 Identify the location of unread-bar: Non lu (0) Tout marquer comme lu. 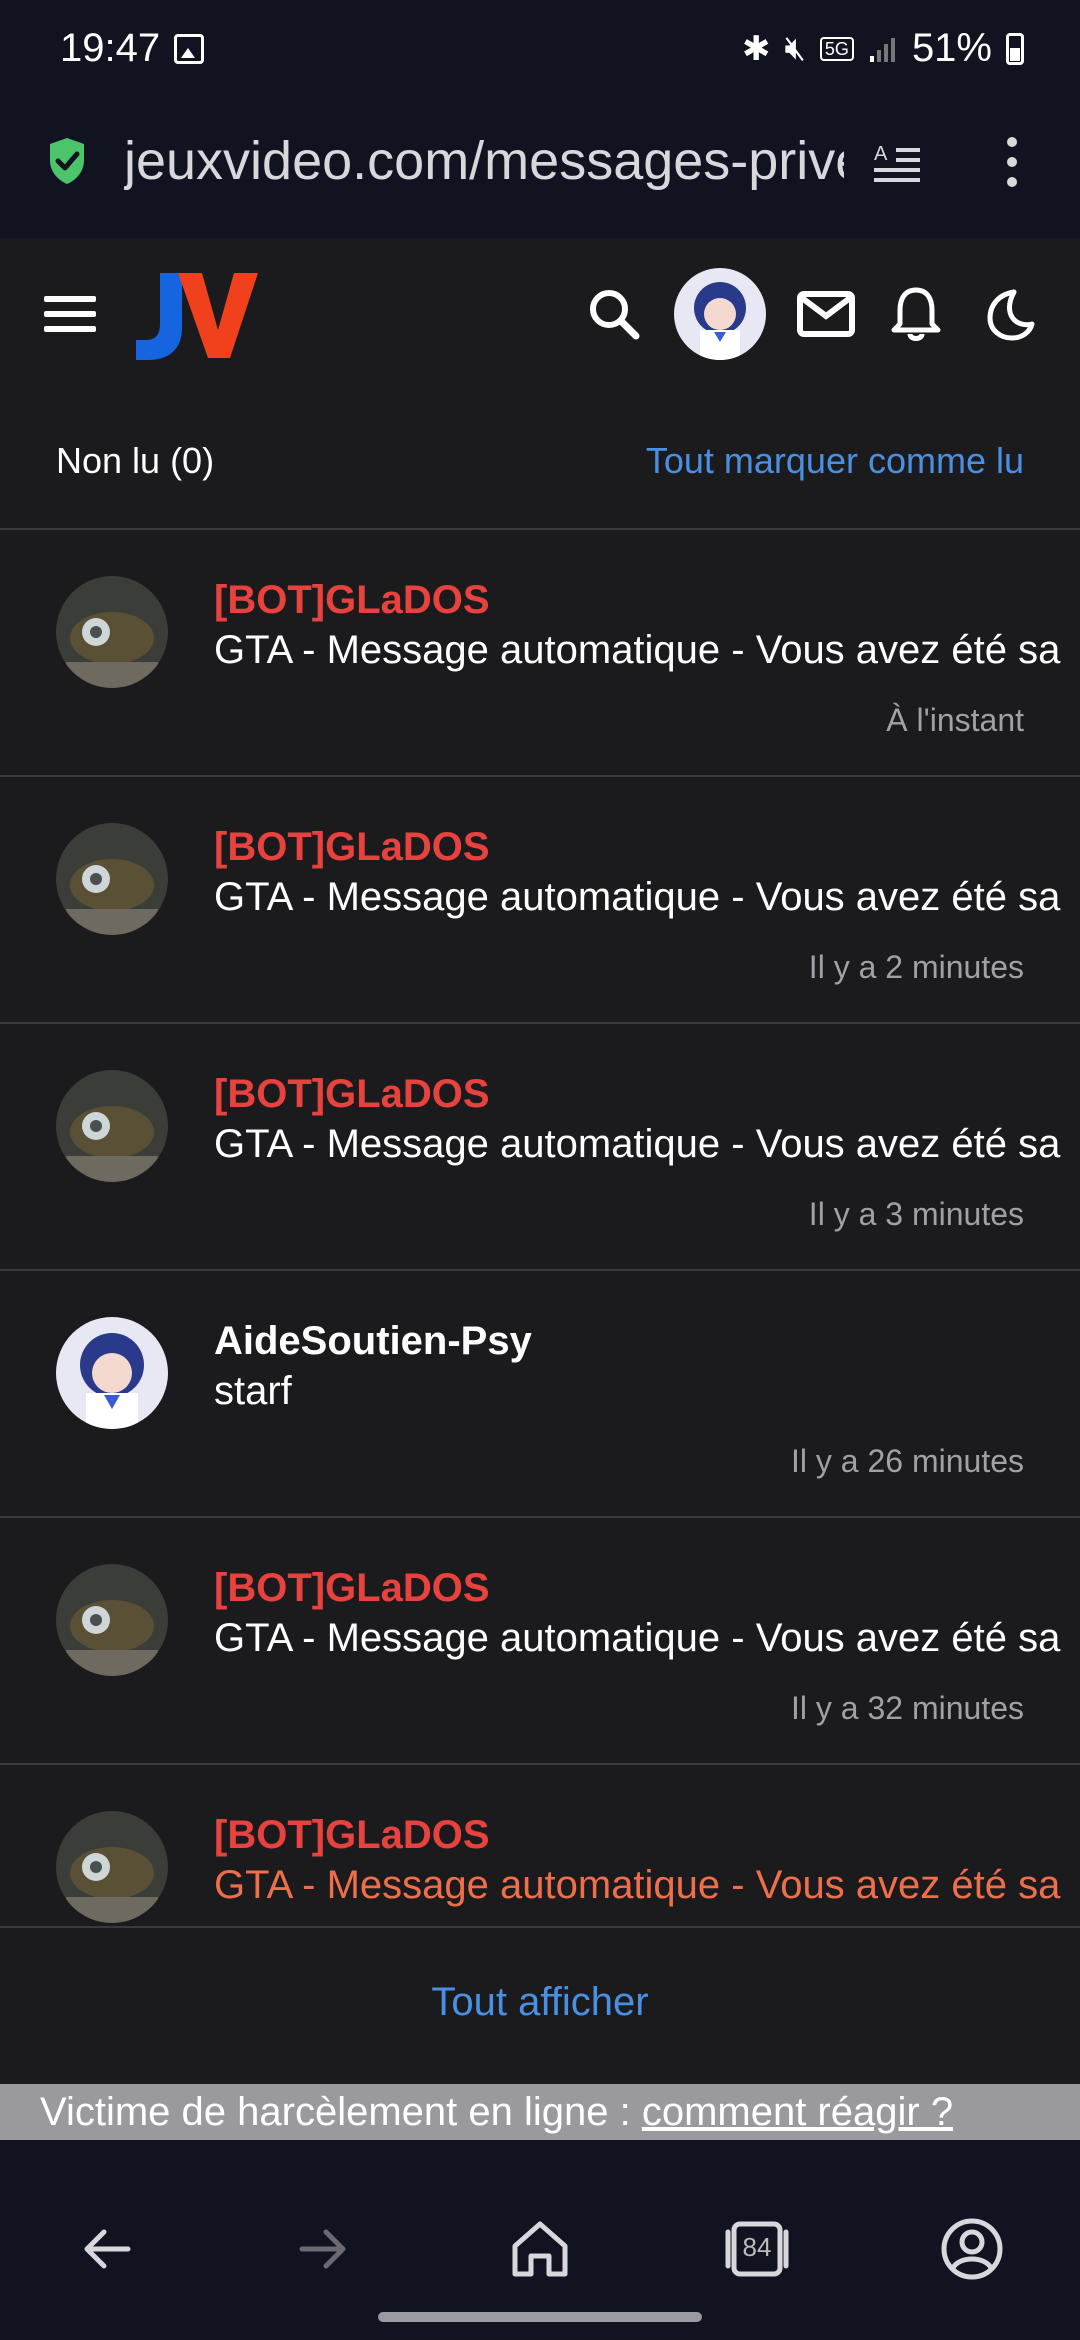
(540, 459).